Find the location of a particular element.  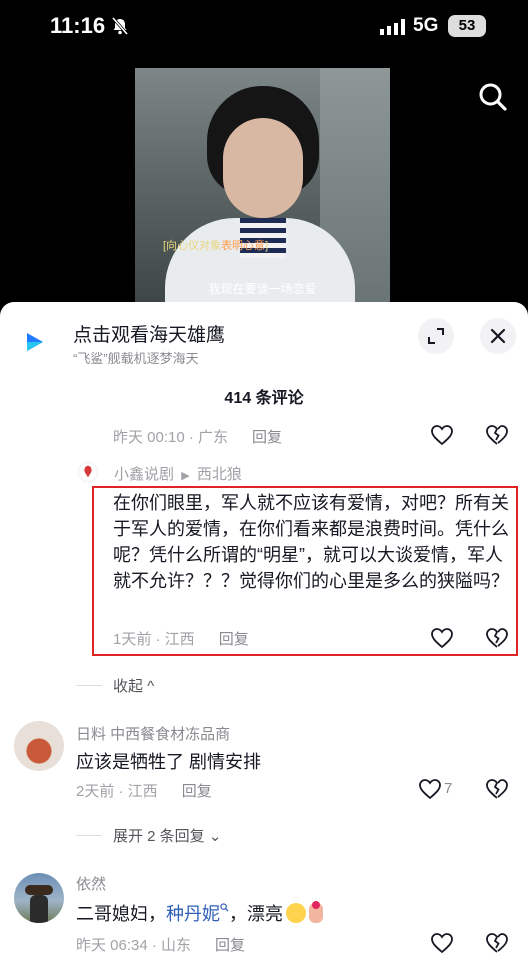

comment-text: 应该是牺牲了 剧情安排 is located at coordinates (168, 762).